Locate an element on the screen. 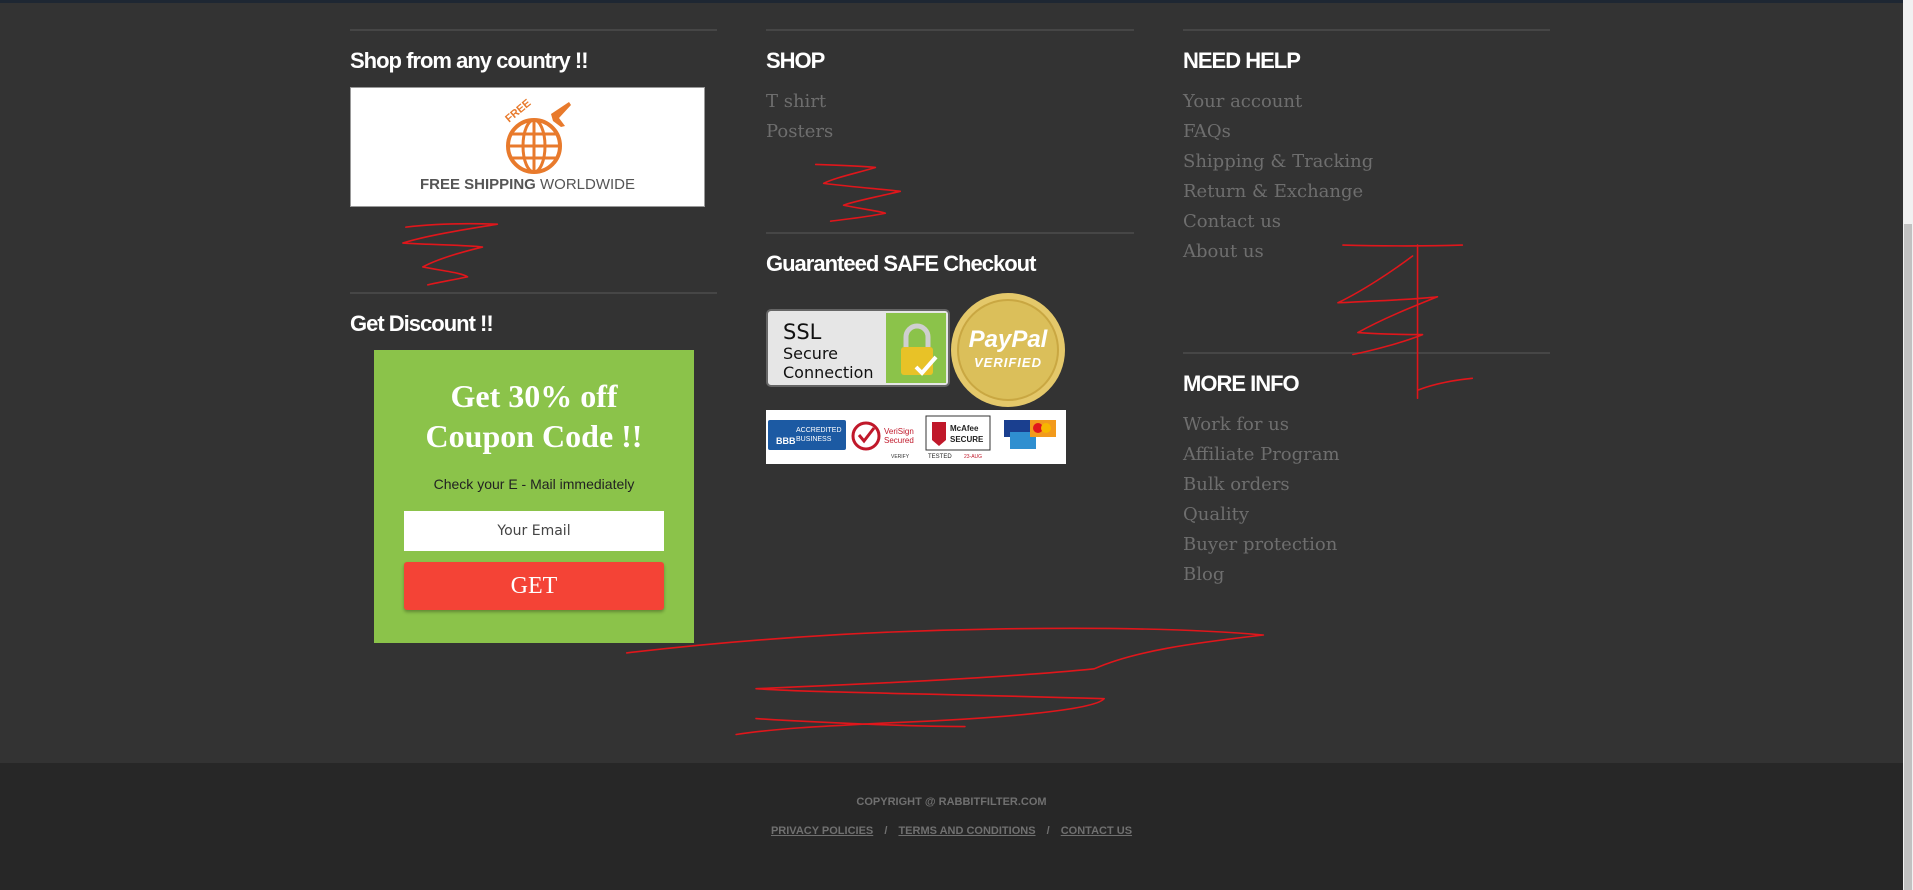  discount-title-line1: Get 30% off is located at coordinates (534, 396).